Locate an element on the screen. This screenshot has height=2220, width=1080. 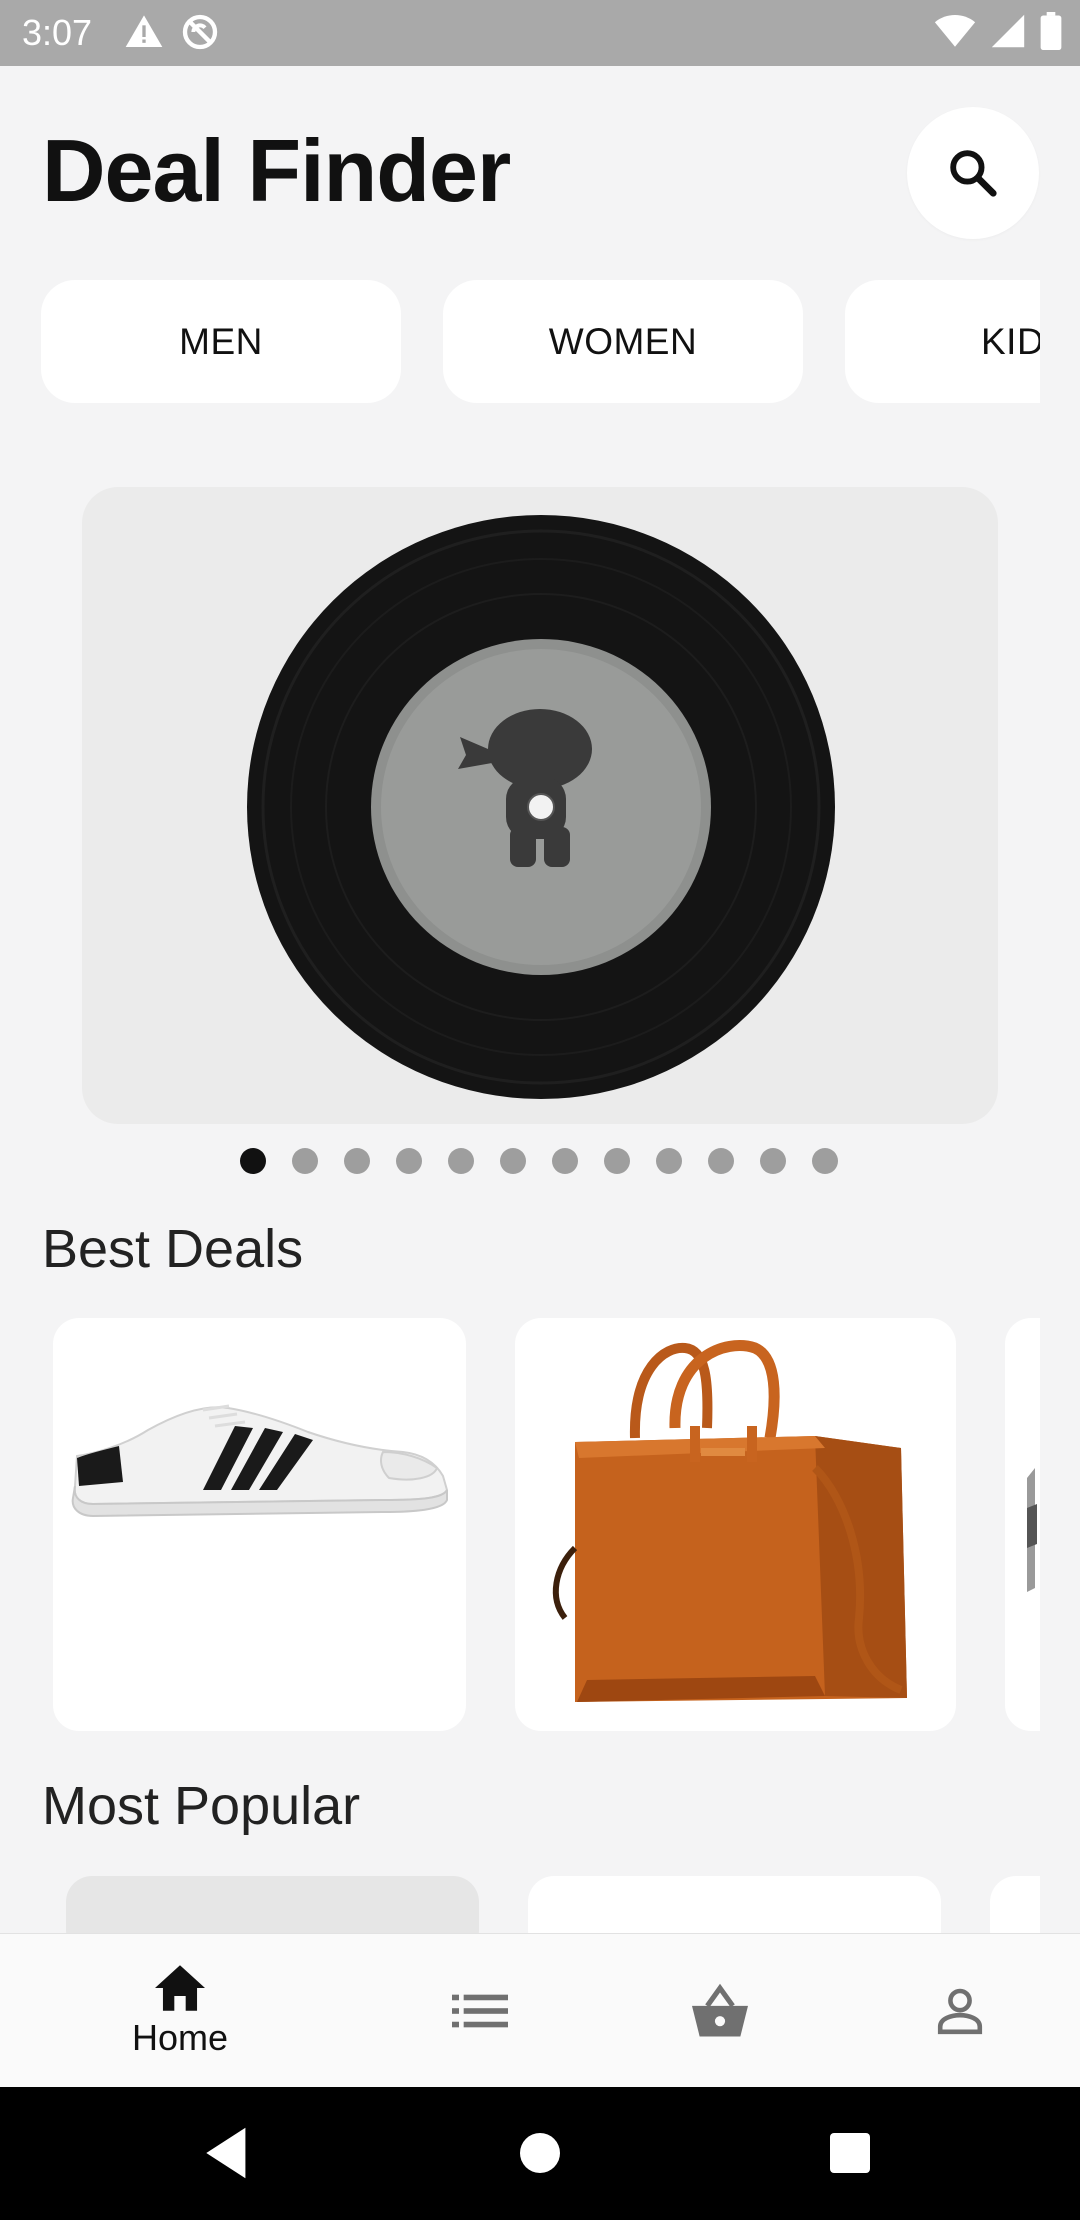
nav-profile is located at coordinates (960, 2011).